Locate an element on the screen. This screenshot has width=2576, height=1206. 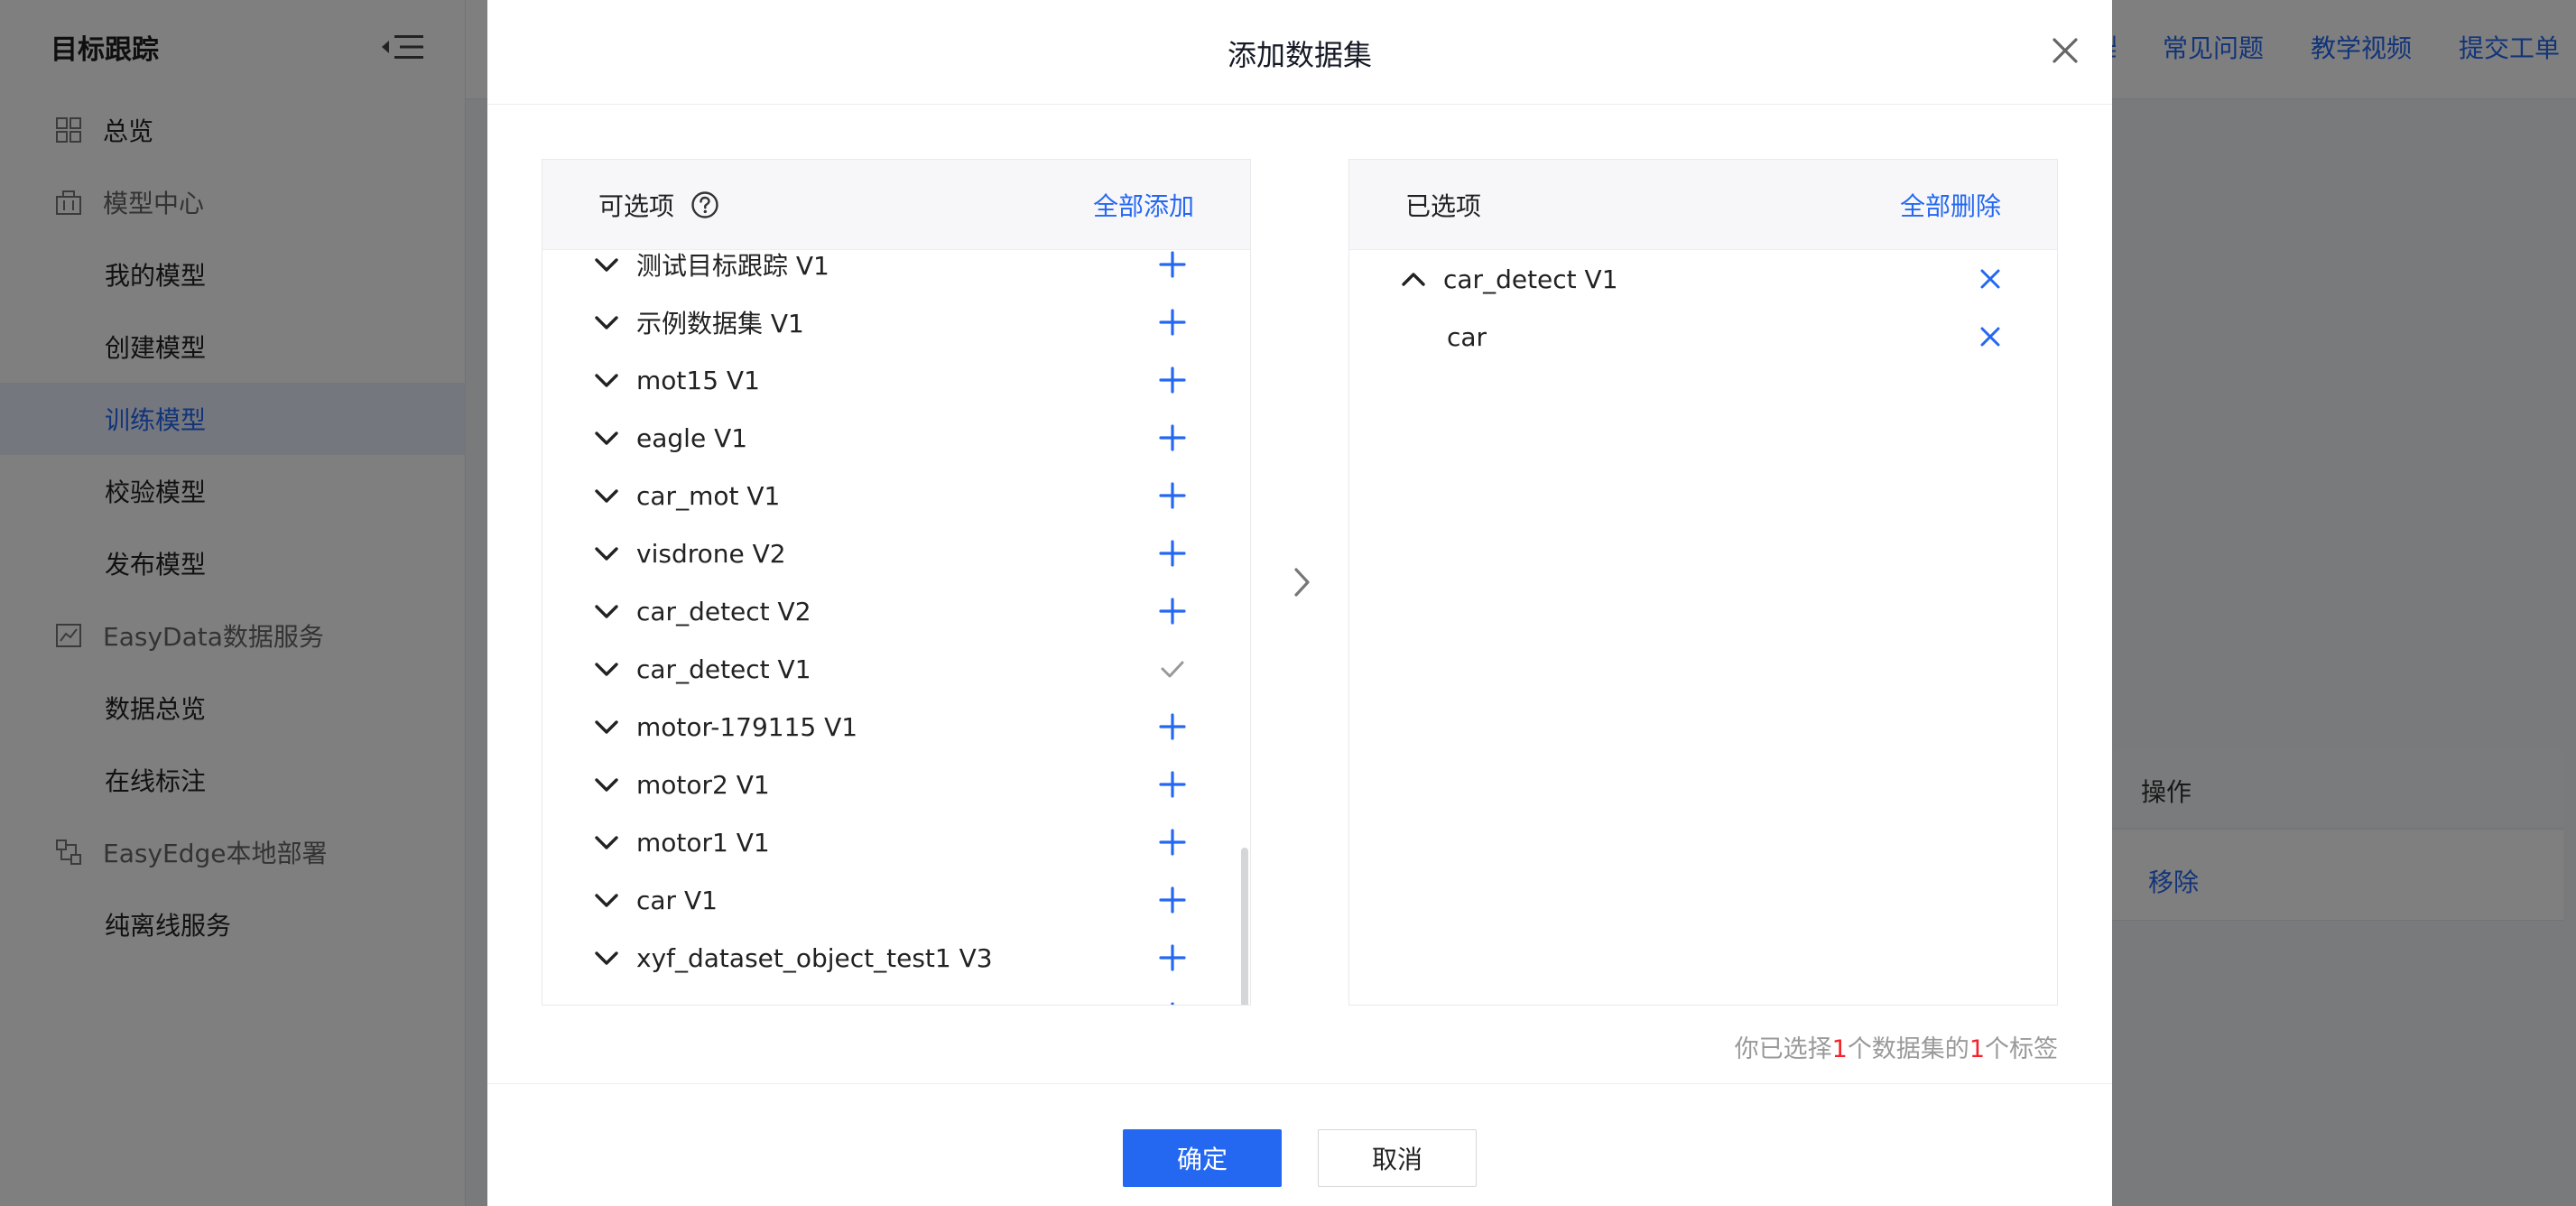
dataset-label: car_mot V1 is located at coordinates (708, 495).